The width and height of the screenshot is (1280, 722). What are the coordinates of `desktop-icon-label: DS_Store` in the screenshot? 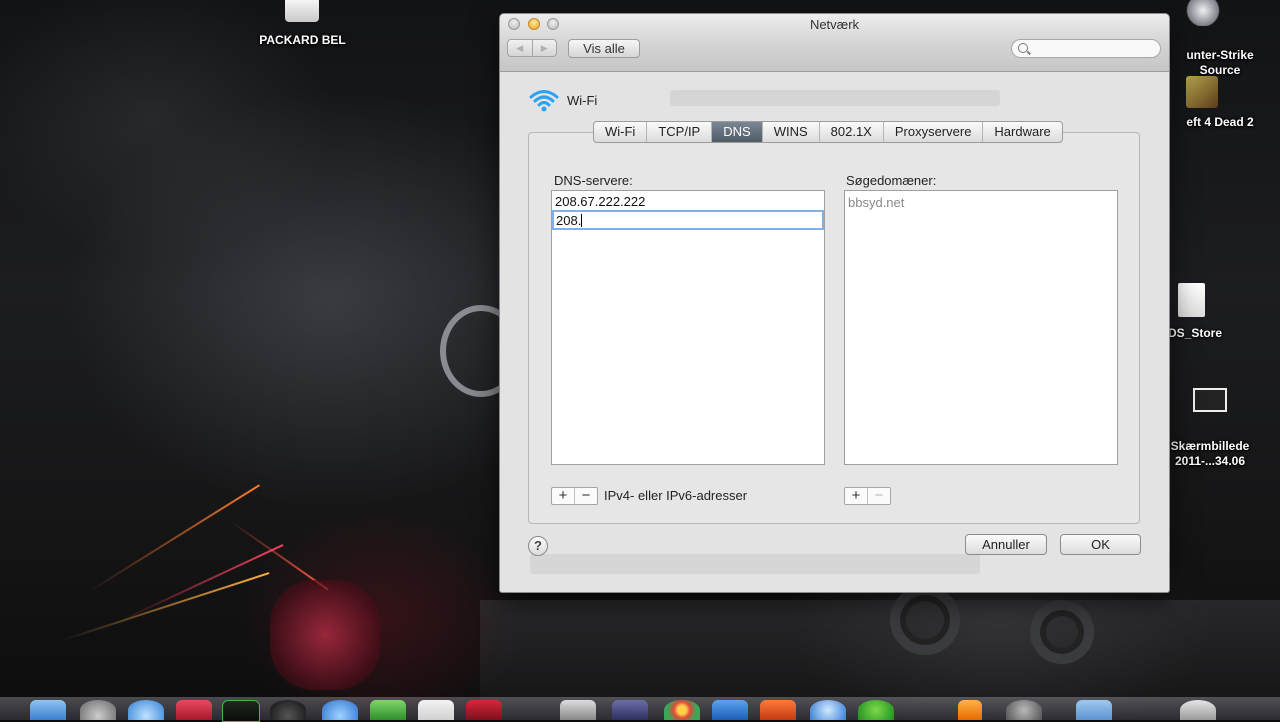 It's located at (1195, 333).